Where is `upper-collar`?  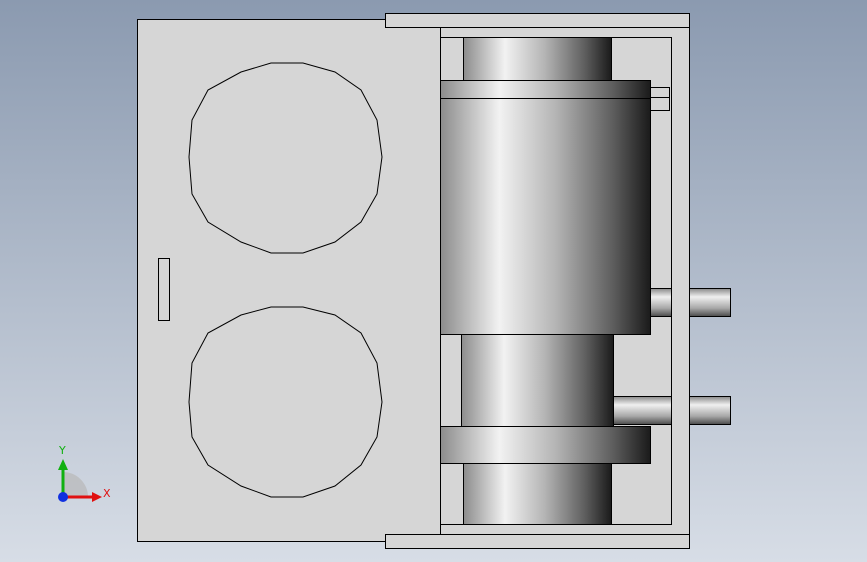
upper-collar is located at coordinates (545, 89).